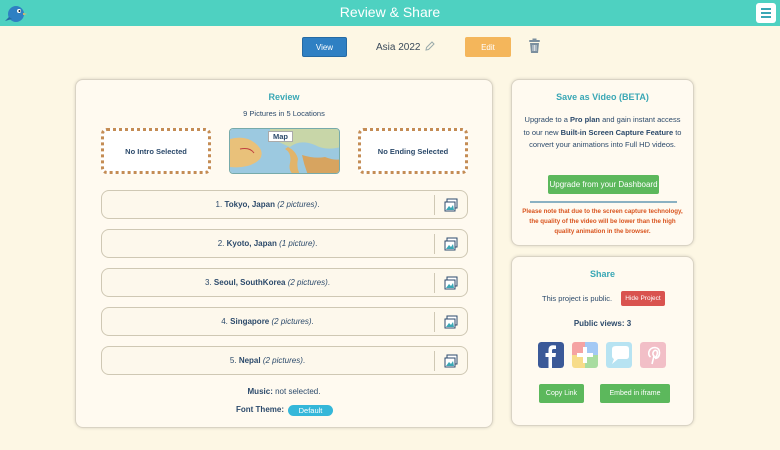  I want to click on hide-project-button: Hide Project, so click(643, 298).